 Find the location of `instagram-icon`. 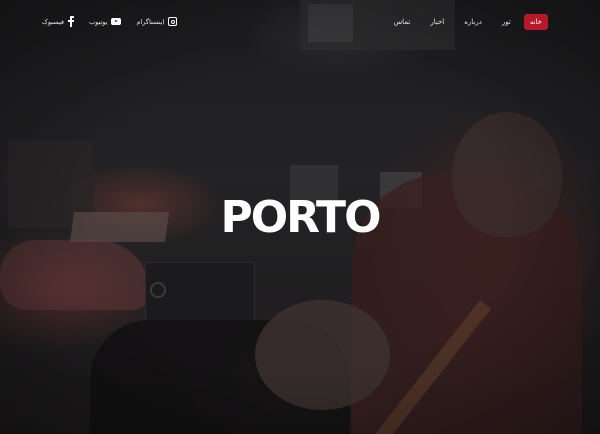

instagram-icon is located at coordinates (173, 21).